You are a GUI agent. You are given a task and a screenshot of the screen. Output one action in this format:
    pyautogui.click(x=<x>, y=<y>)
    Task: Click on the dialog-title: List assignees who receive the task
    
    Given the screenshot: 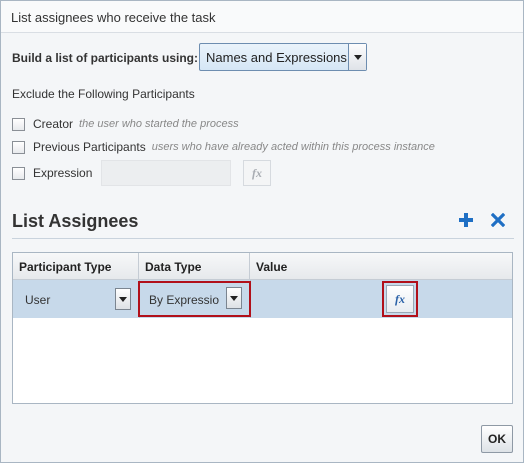 What is the action you would take?
    pyautogui.click(x=262, y=17)
    